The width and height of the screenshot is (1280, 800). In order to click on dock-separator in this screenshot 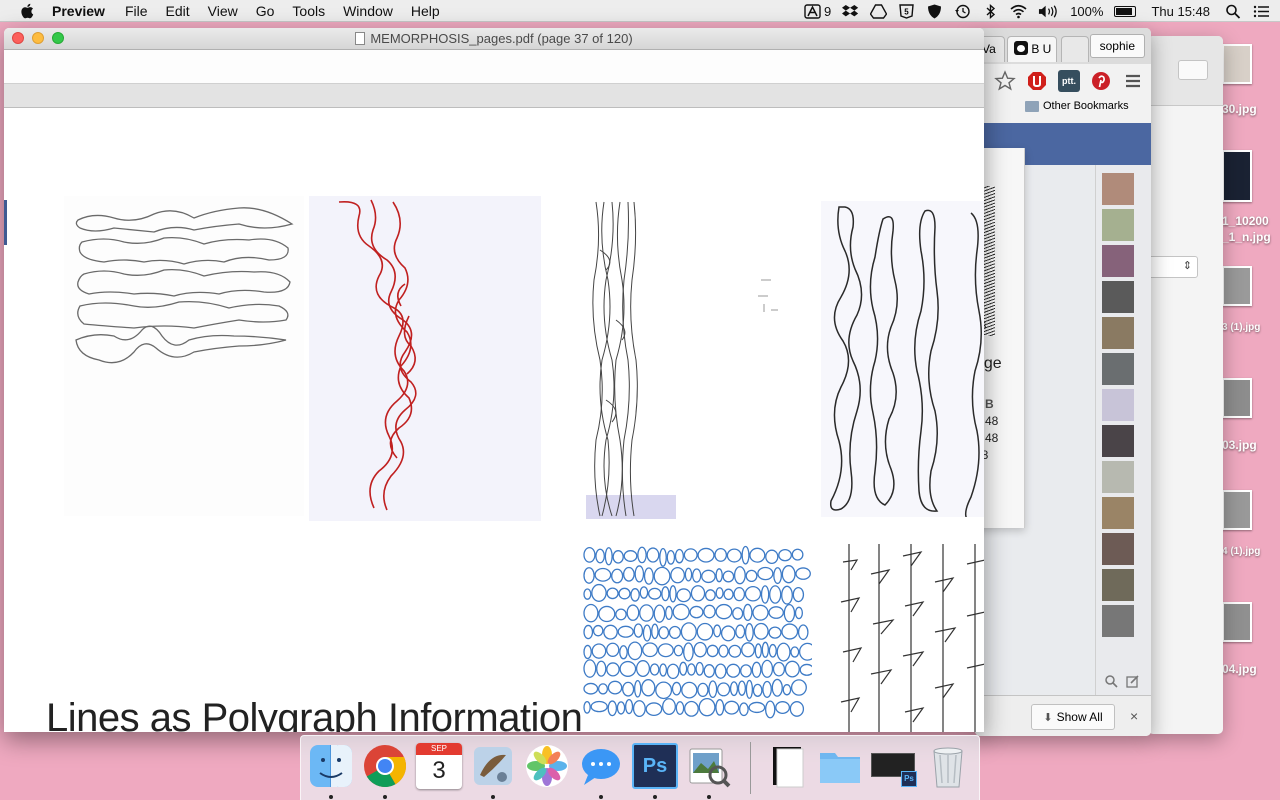, I will do `click(750, 768)`.